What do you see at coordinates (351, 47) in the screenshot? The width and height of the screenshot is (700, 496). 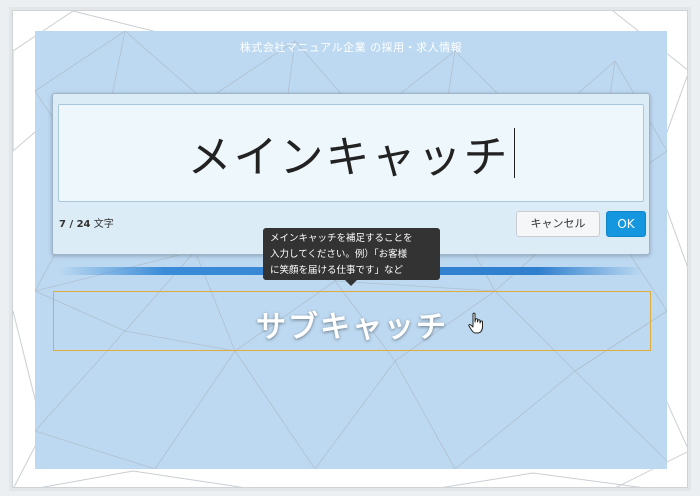 I see `company-title: 株式会社マニュアル企業 の採用・求人情報` at bounding box center [351, 47].